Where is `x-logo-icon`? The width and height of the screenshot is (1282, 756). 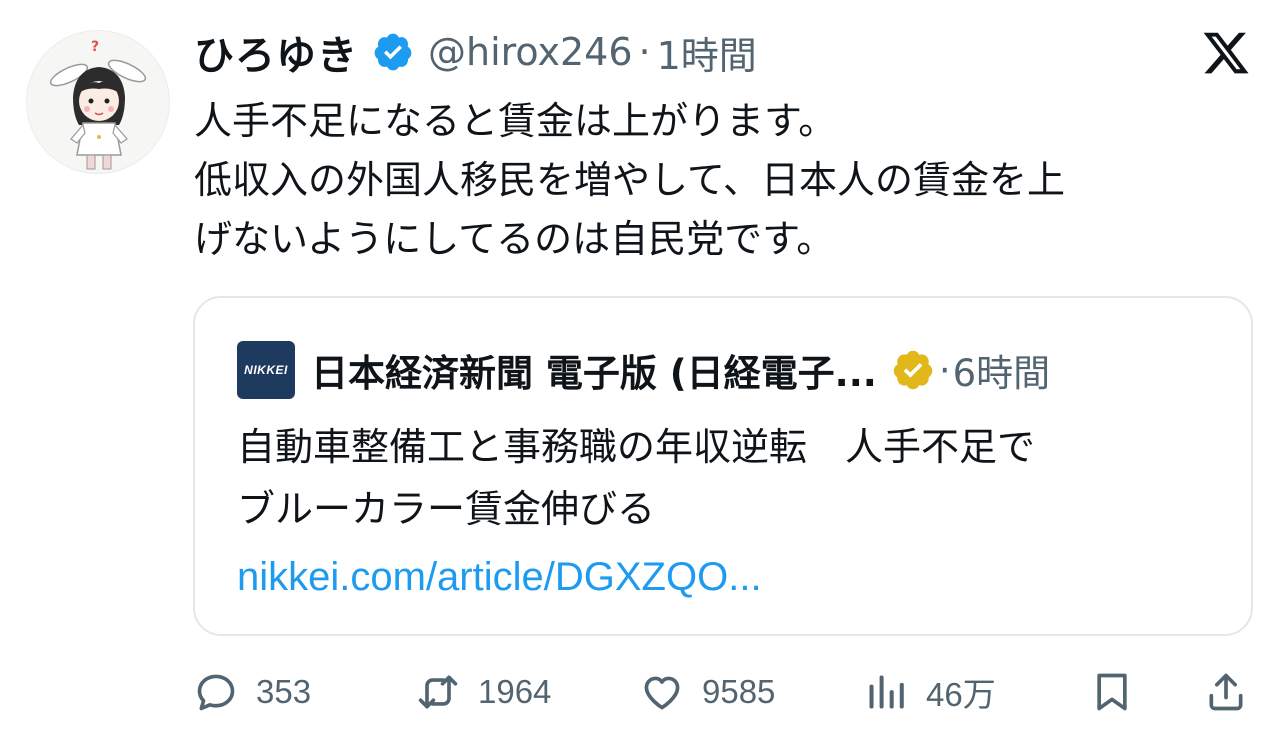 x-logo-icon is located at coordinates (1226, 53).